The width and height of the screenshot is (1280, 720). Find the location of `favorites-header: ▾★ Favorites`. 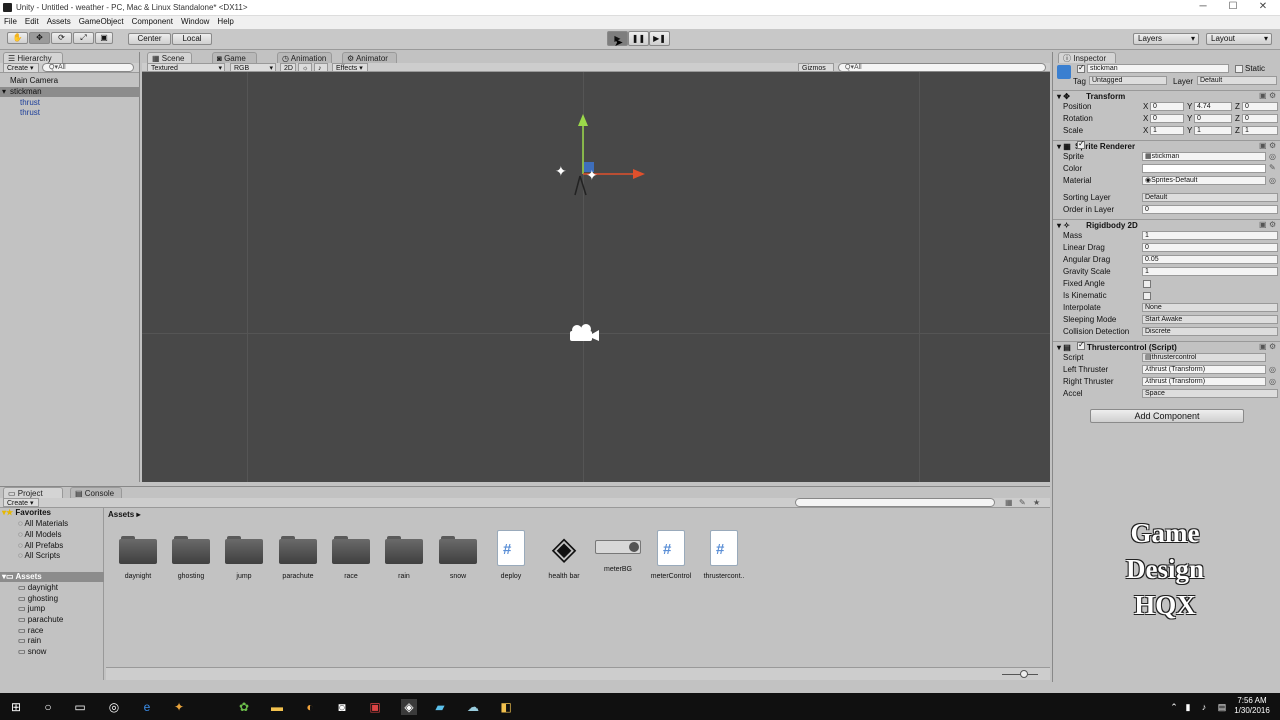

favorites-header: ▾★ Favorites is located at coordinates (52, 513).